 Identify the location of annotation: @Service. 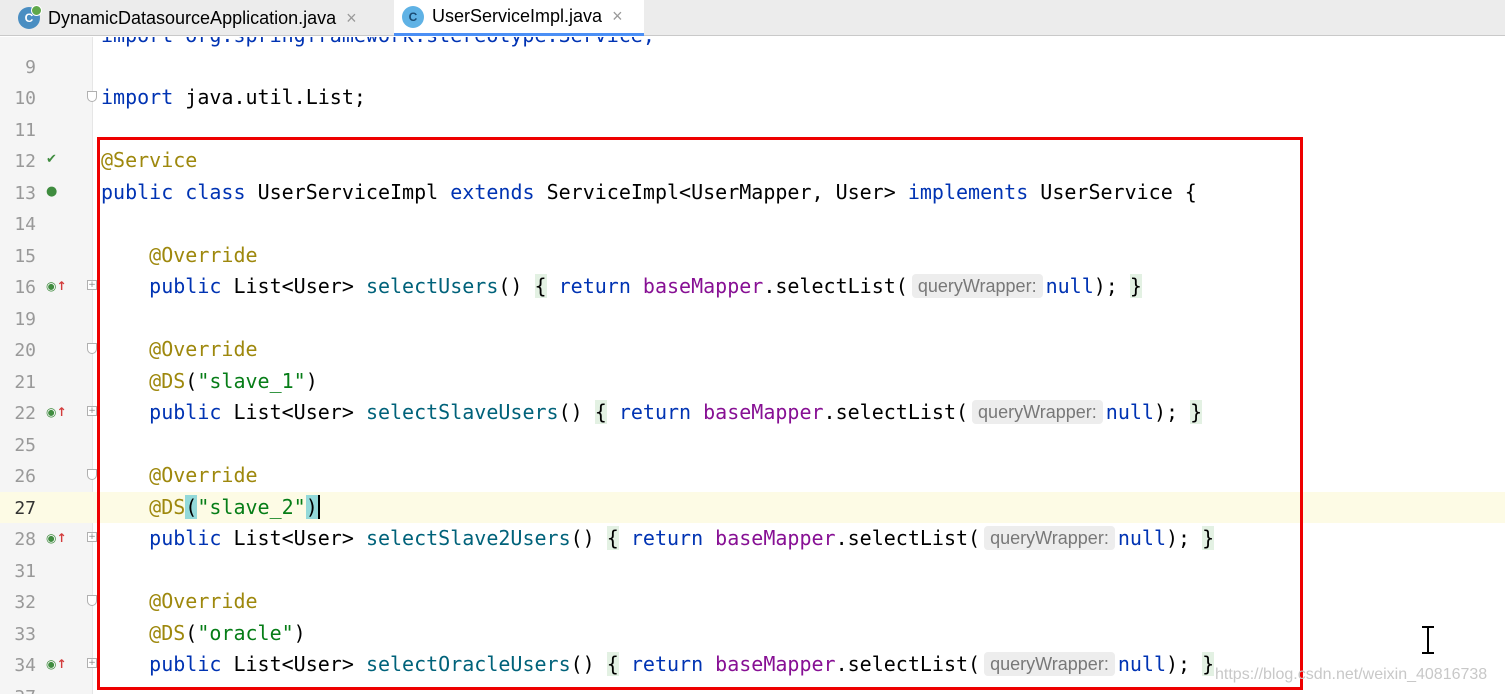
(149, 160).